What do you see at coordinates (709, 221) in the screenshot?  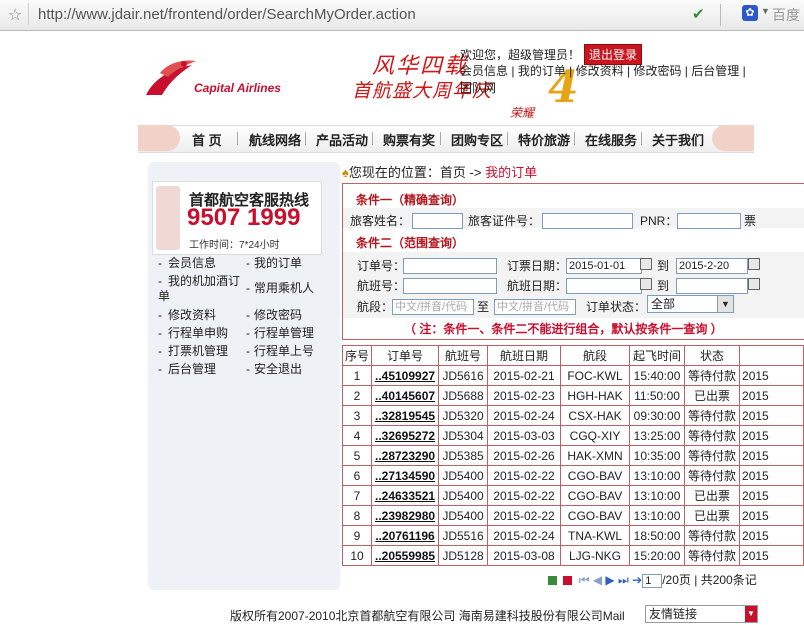 I see `pnr-input` at bounding box center [709, 221].